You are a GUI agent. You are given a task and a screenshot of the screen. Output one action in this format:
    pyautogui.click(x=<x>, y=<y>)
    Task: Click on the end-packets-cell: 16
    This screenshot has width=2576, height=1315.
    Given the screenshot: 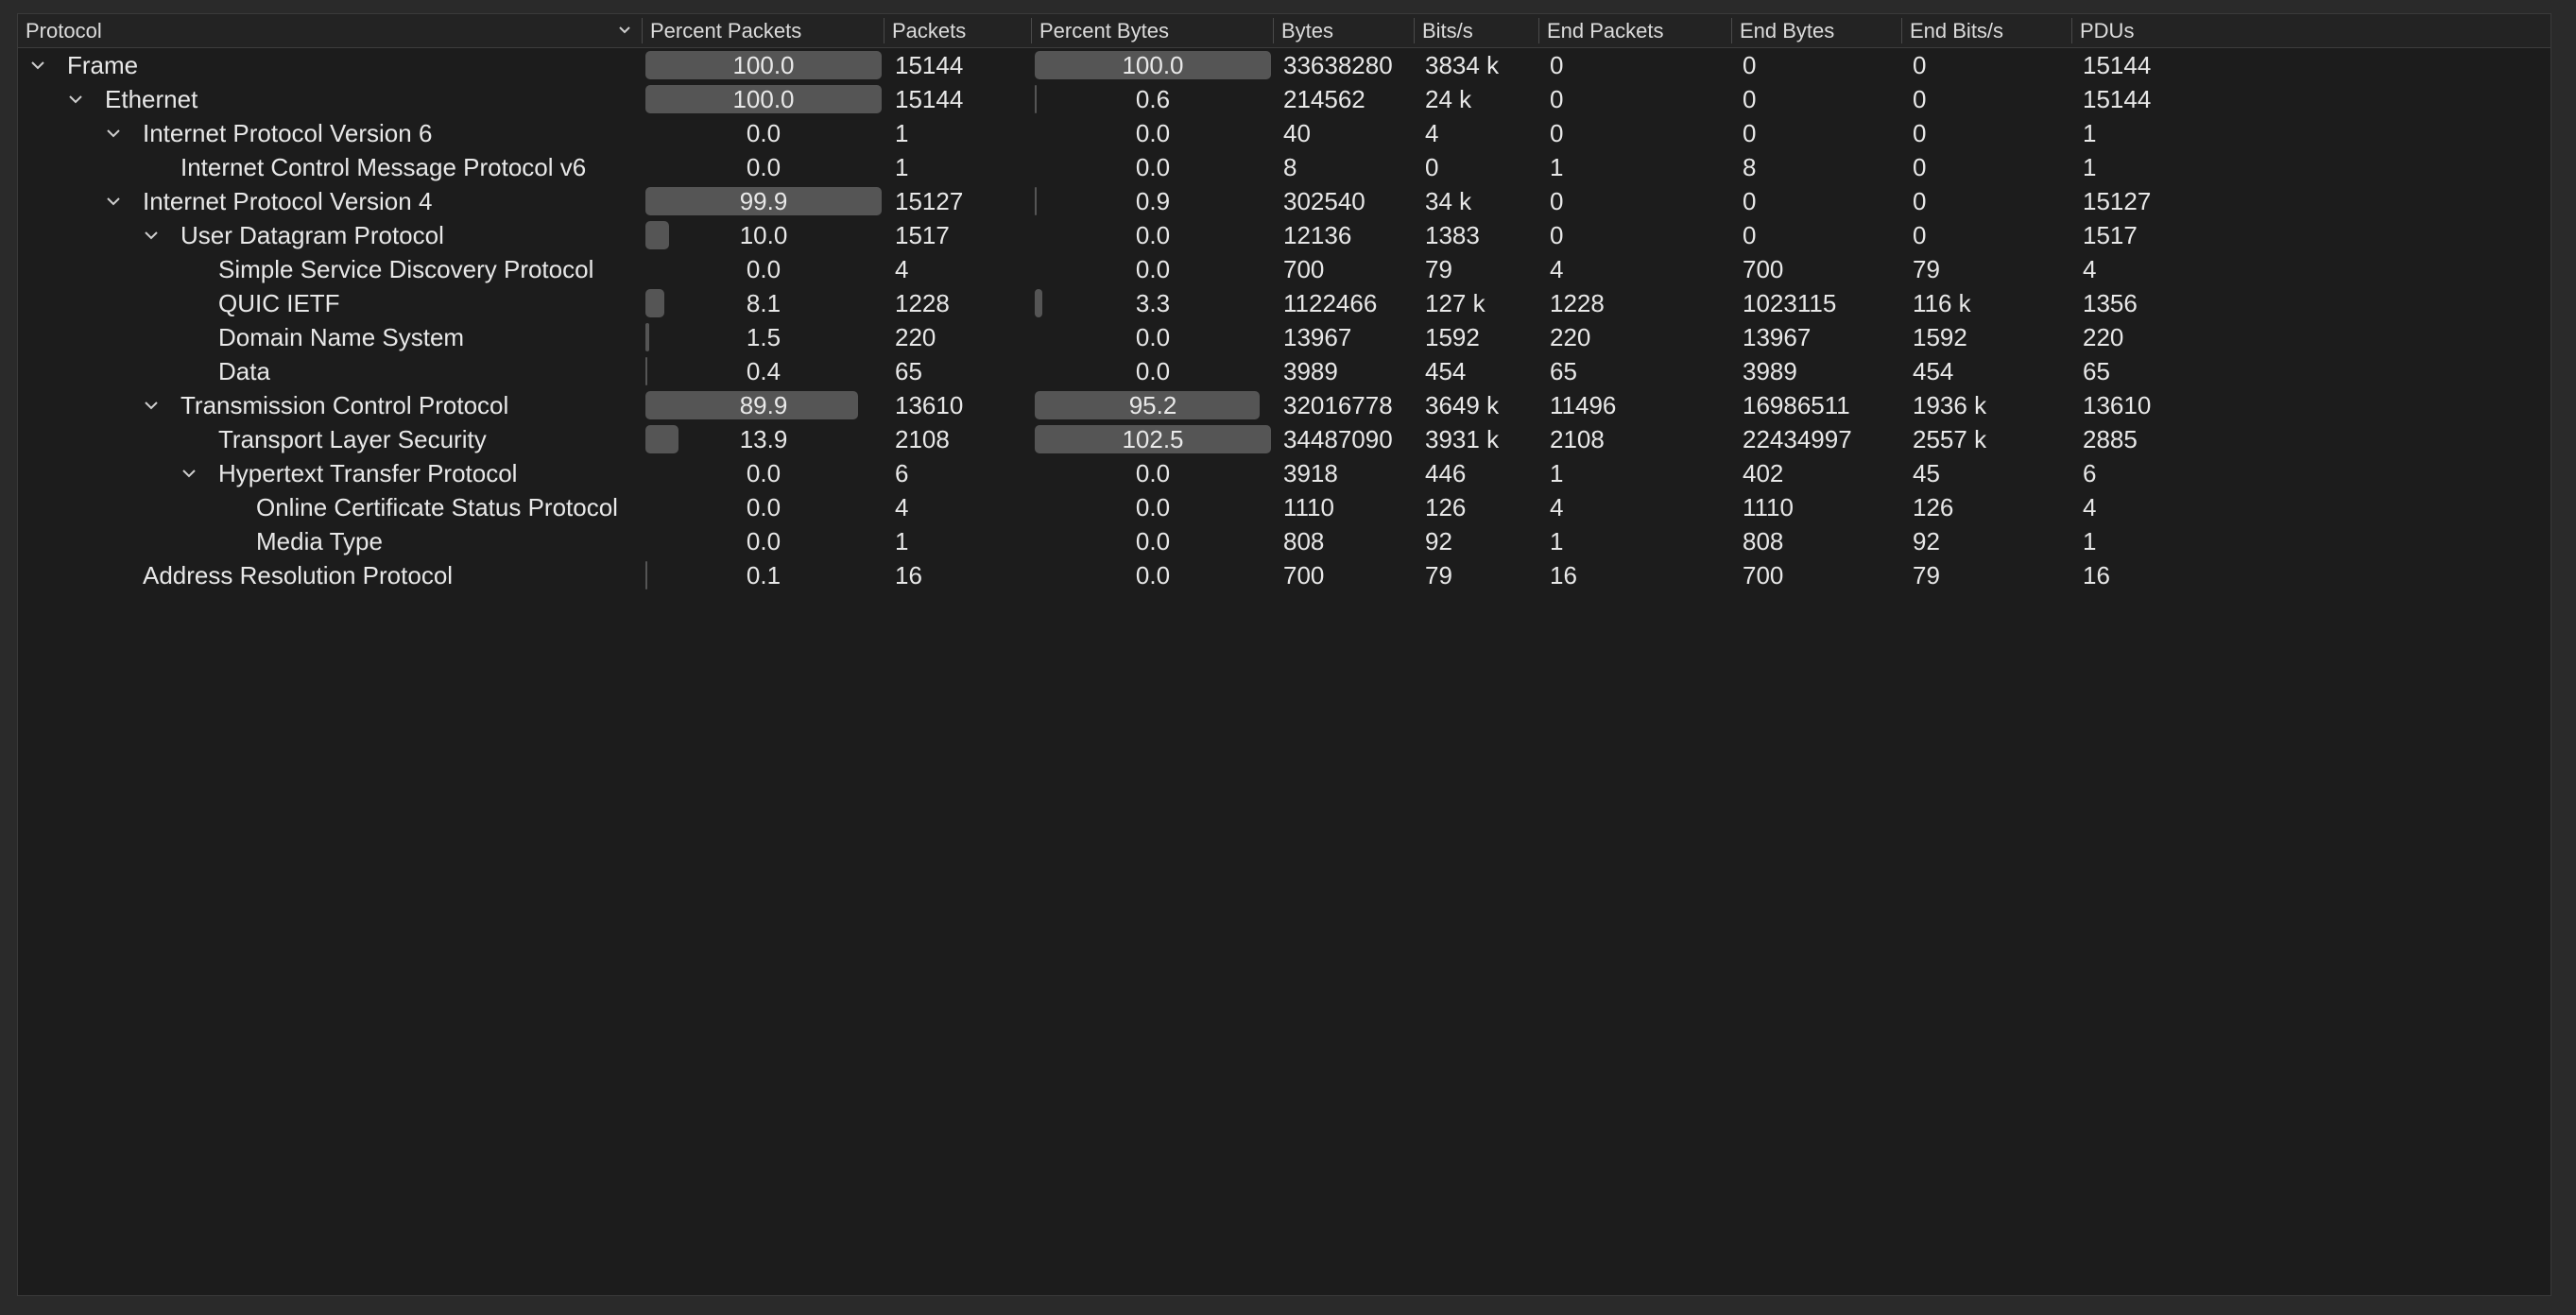 What is the action you would take?
    pyautogui.click(x=1563, y=574)
    